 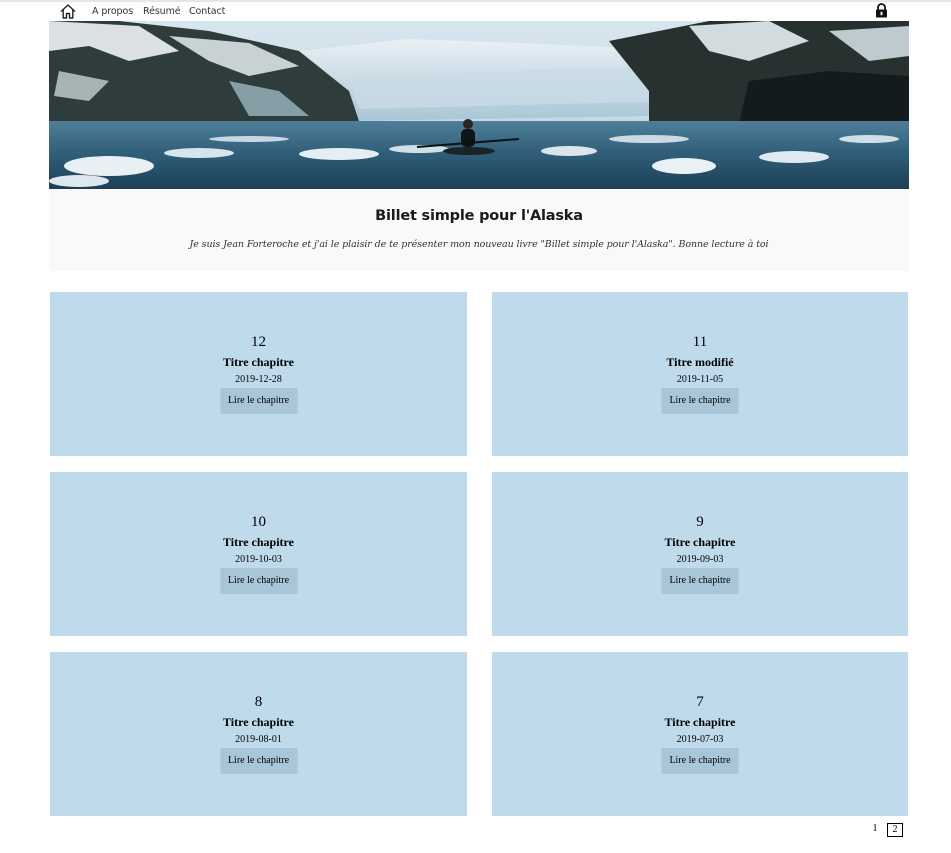 I want to click on nav-link-contact: Contact, so click(x=207, y=11).